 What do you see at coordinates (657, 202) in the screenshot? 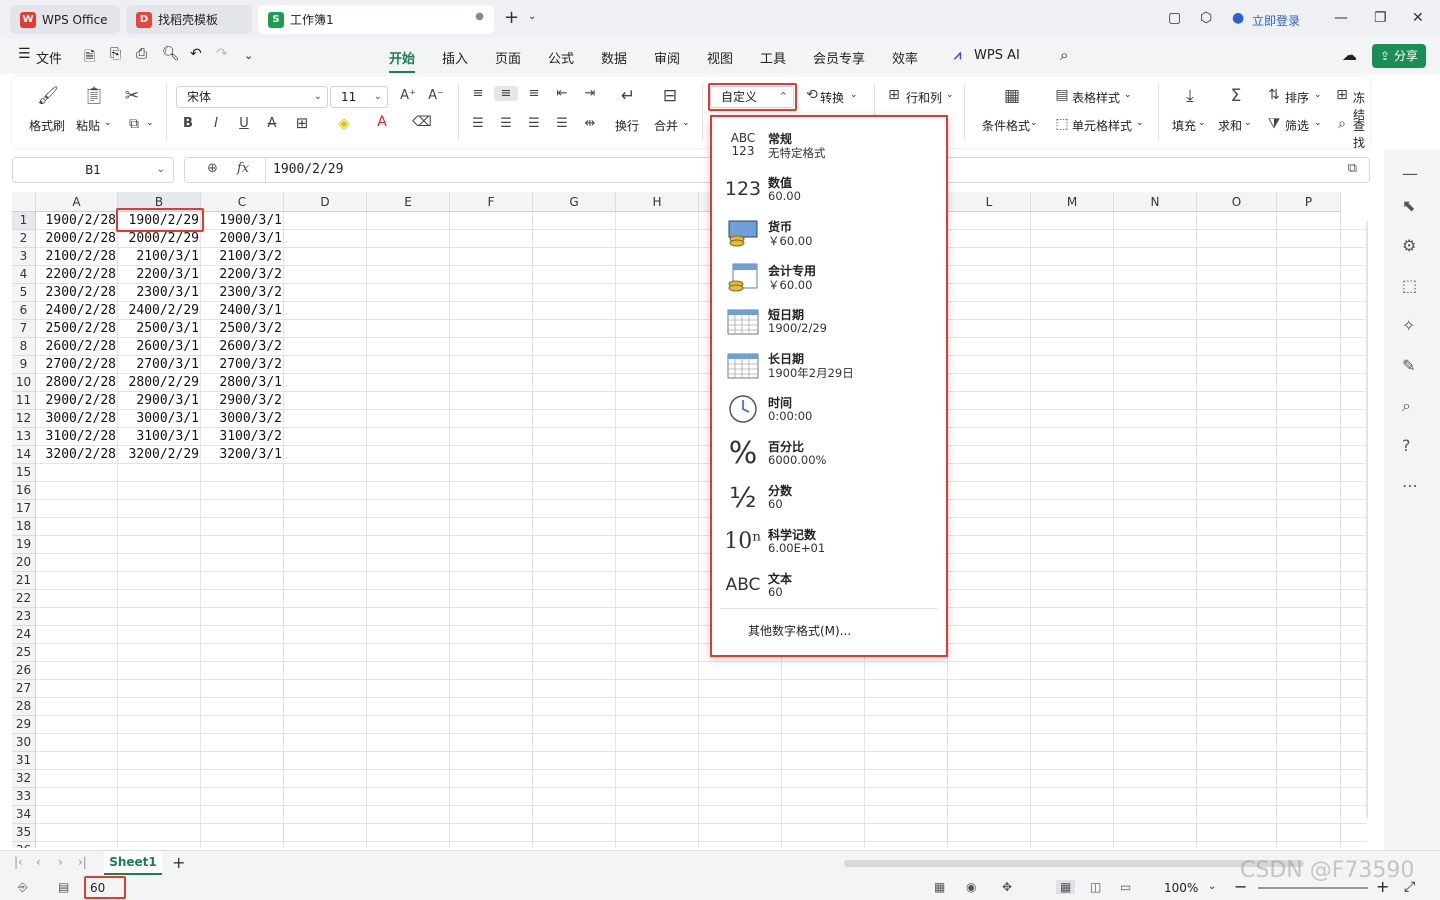
I see `column-header: H` at bounding box center [657, 202].